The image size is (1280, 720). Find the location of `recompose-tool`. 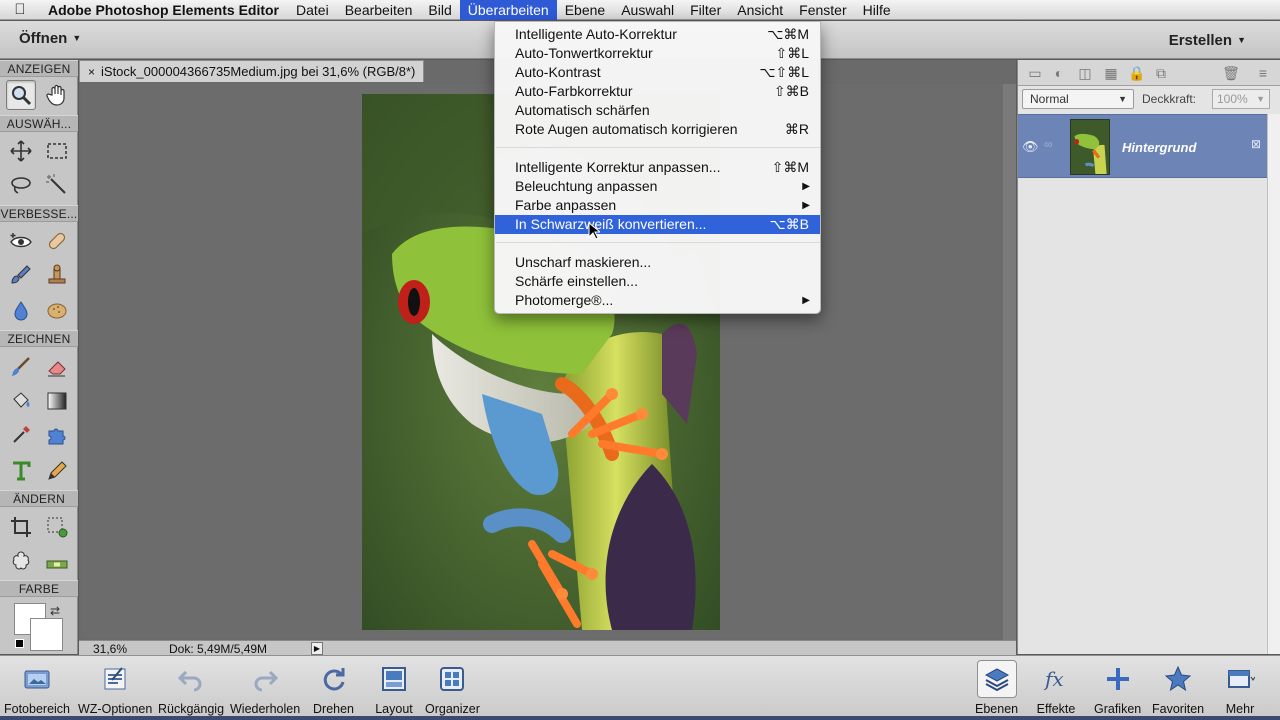

recompose-tool is located at coordinates (57, 527).